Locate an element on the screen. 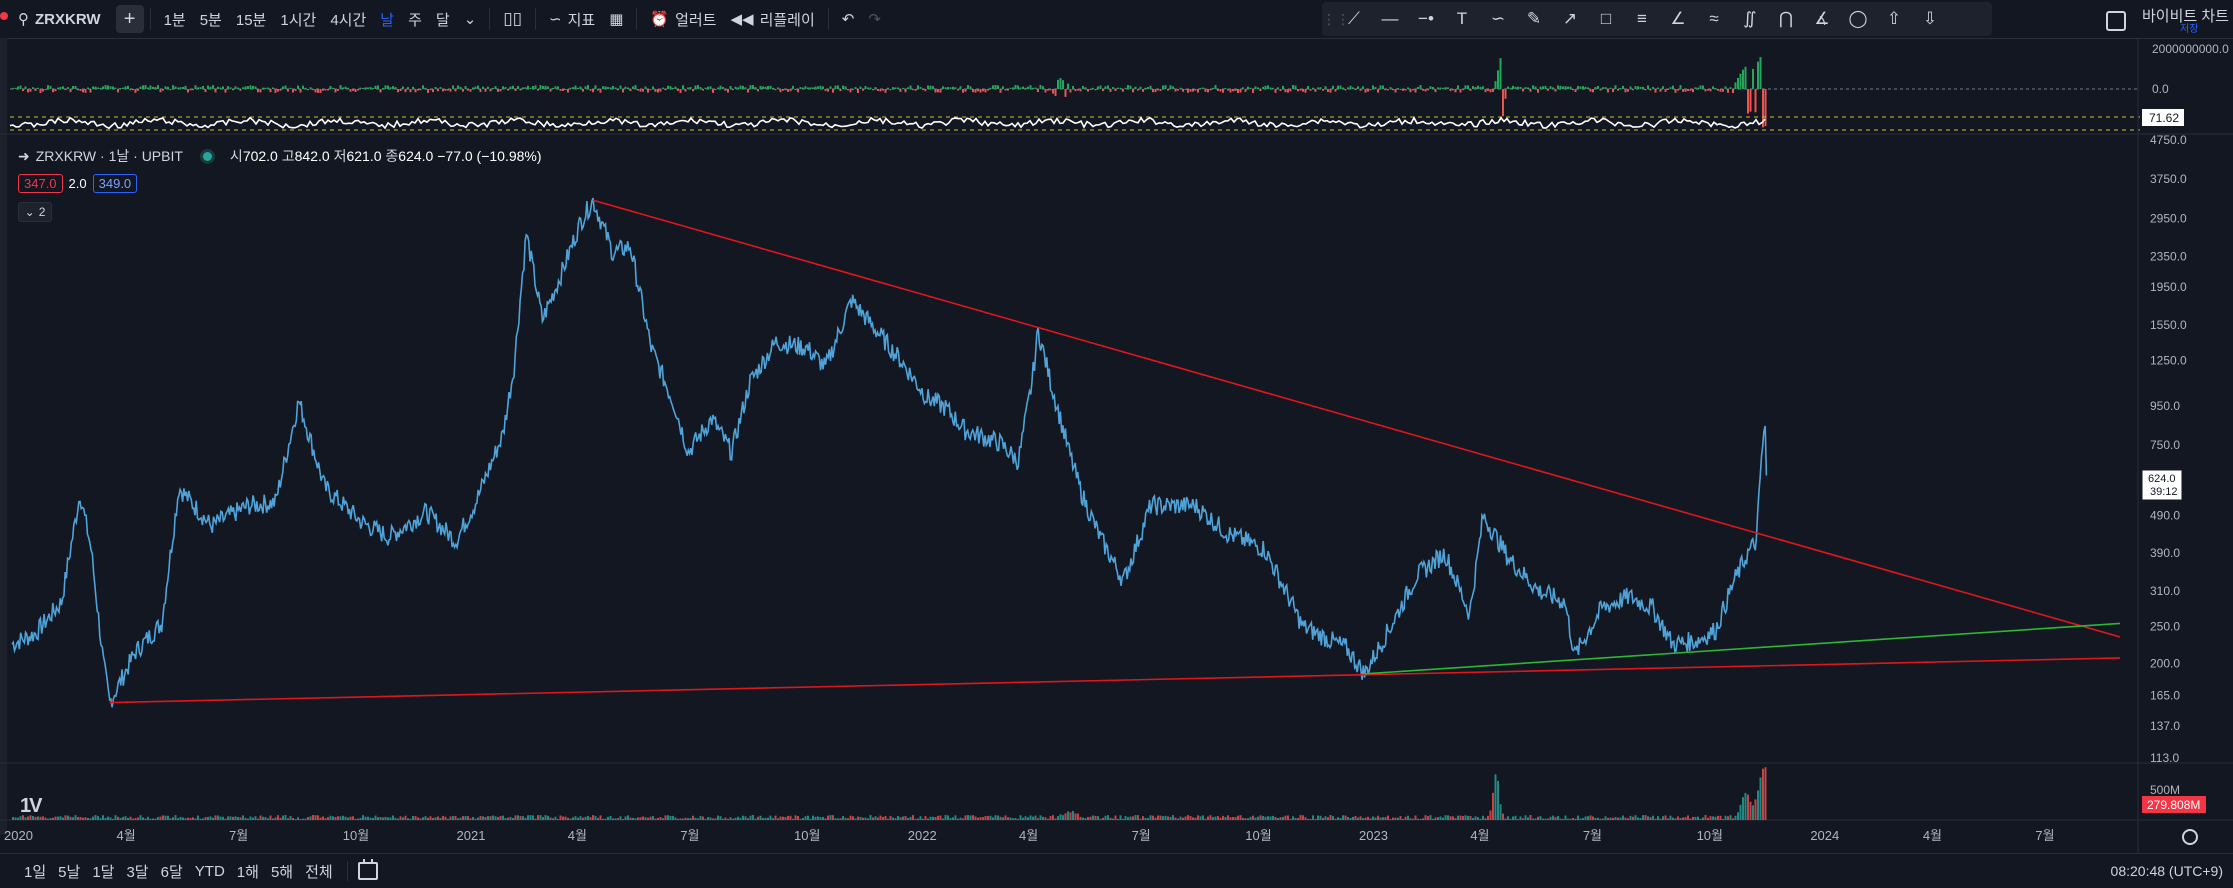  range-6: 1해 is located at coordinates (248, 871).